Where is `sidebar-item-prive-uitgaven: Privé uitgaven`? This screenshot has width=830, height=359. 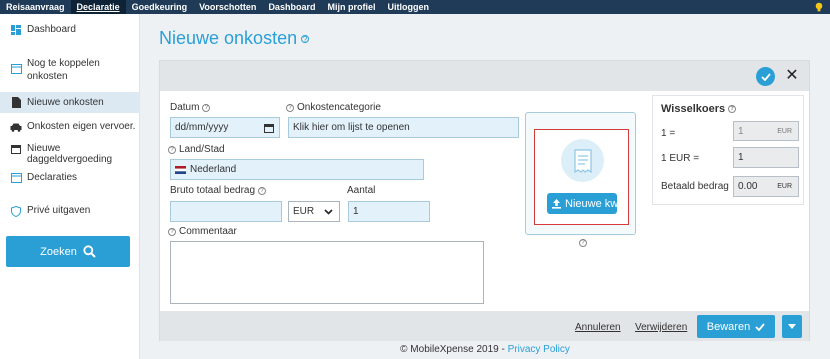 sidebar-item-prive-uitgaven: Privé uitgaven is located at coordinates (70, 211).